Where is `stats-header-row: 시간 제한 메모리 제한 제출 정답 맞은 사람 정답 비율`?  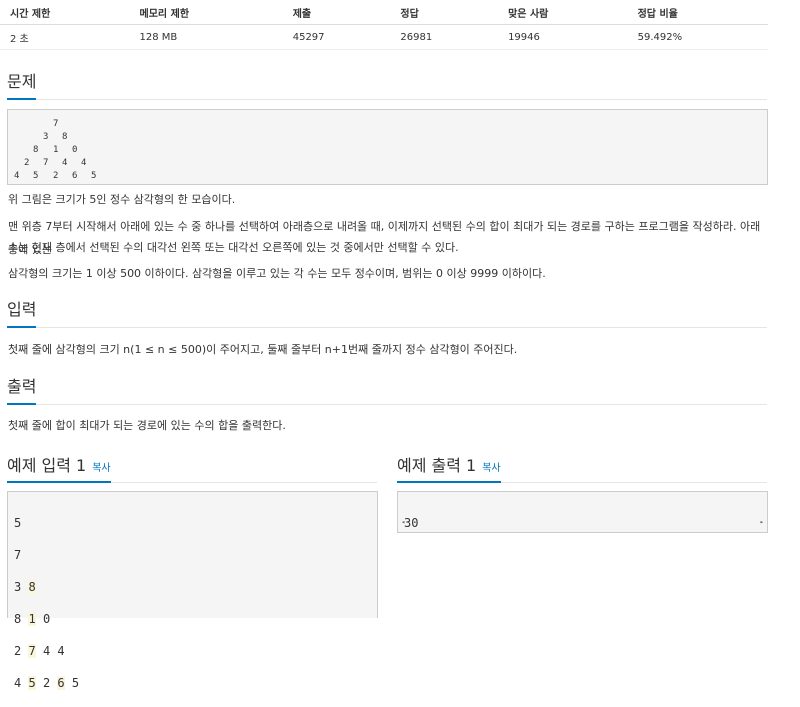 stats-header-row: 시간 제한 메모리 제한 제출 정답 맞은 사람 정답 비율 is located at coordinates (384, 12).